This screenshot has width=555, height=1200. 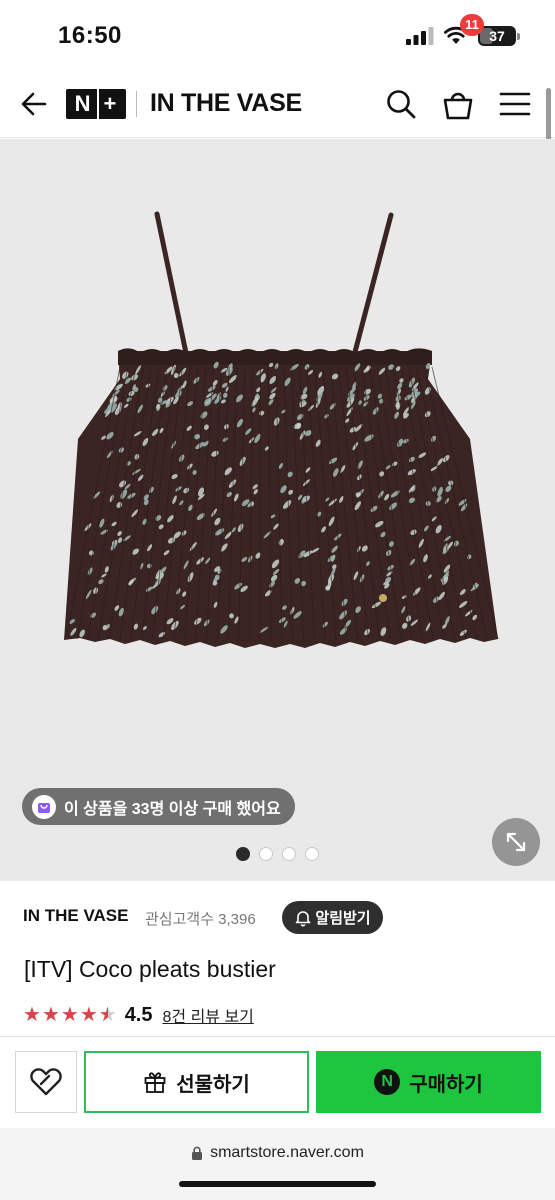 What do you see at coordinates (200, 919) in the screenshot?
I see `interest-customer-count: 관심고객수 3,396` at bounding box center [200, 919].